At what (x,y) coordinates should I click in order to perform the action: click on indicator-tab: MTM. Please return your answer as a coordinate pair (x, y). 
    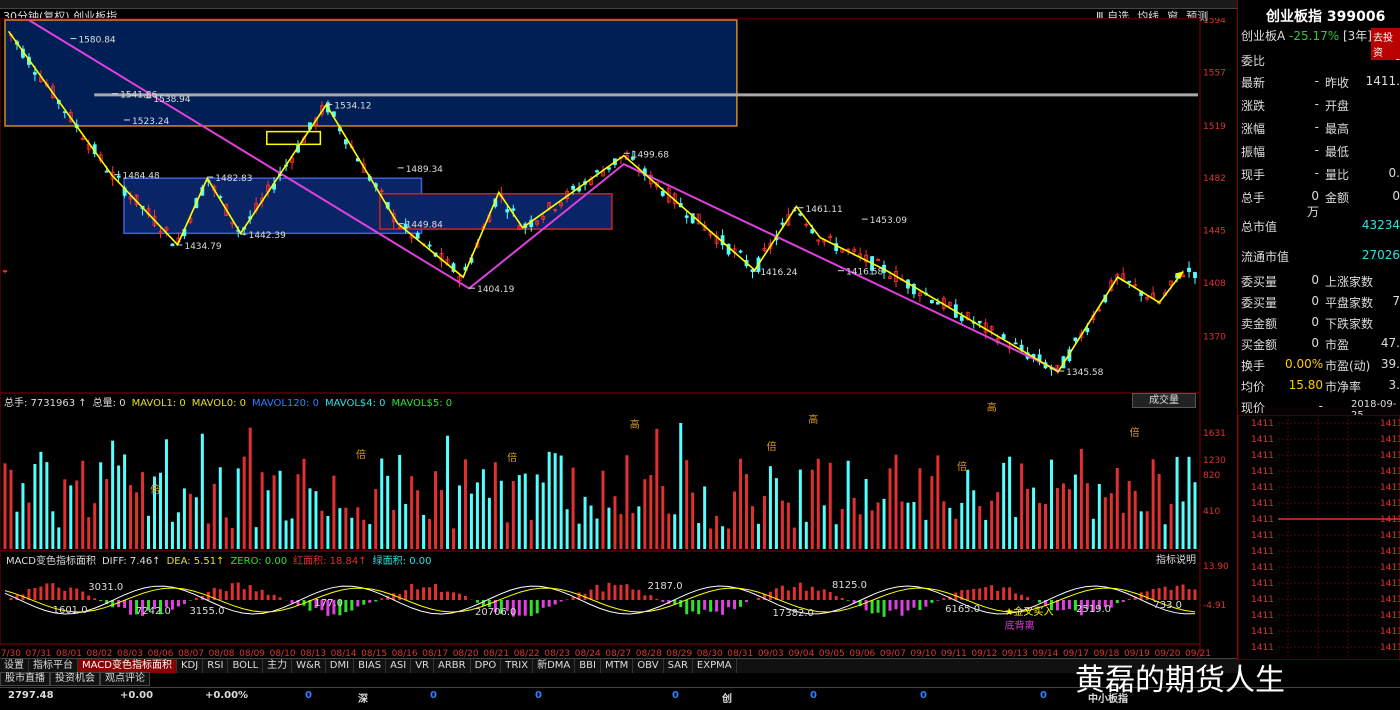
    Looking at the image, I should click on (617, 666).